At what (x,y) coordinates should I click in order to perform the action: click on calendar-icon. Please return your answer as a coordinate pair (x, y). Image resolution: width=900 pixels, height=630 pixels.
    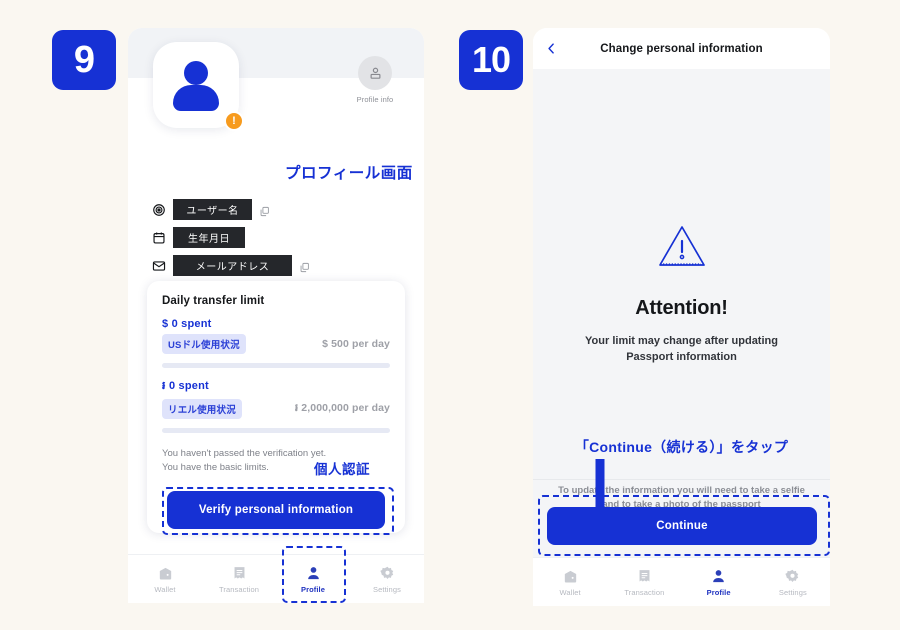
    Looking at the image, I should click on (159, 238).